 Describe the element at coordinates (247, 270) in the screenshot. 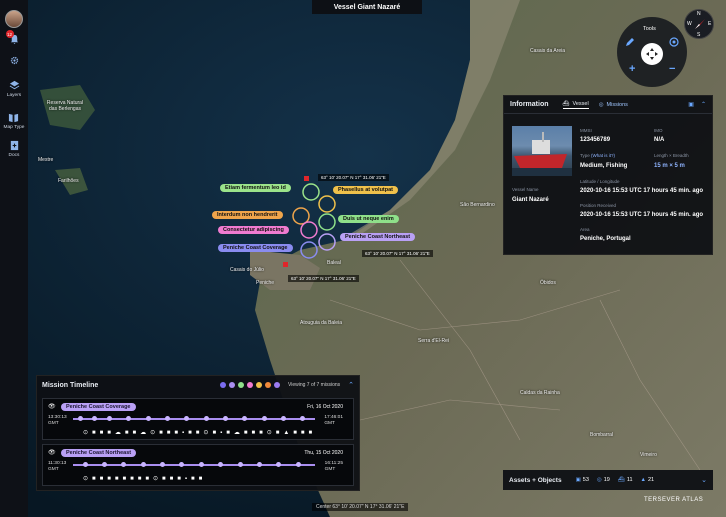

I see `place-label: Casais do Júlio` at that location.